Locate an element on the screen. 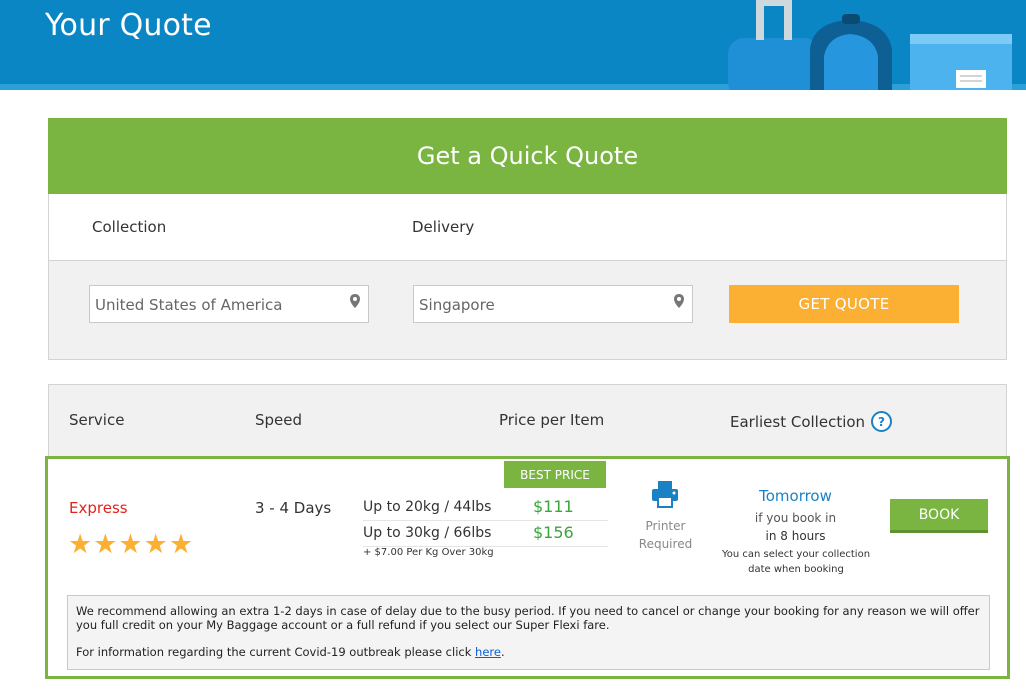  service-speed: 3 - 4 Days is located at coordinates (293, 508).